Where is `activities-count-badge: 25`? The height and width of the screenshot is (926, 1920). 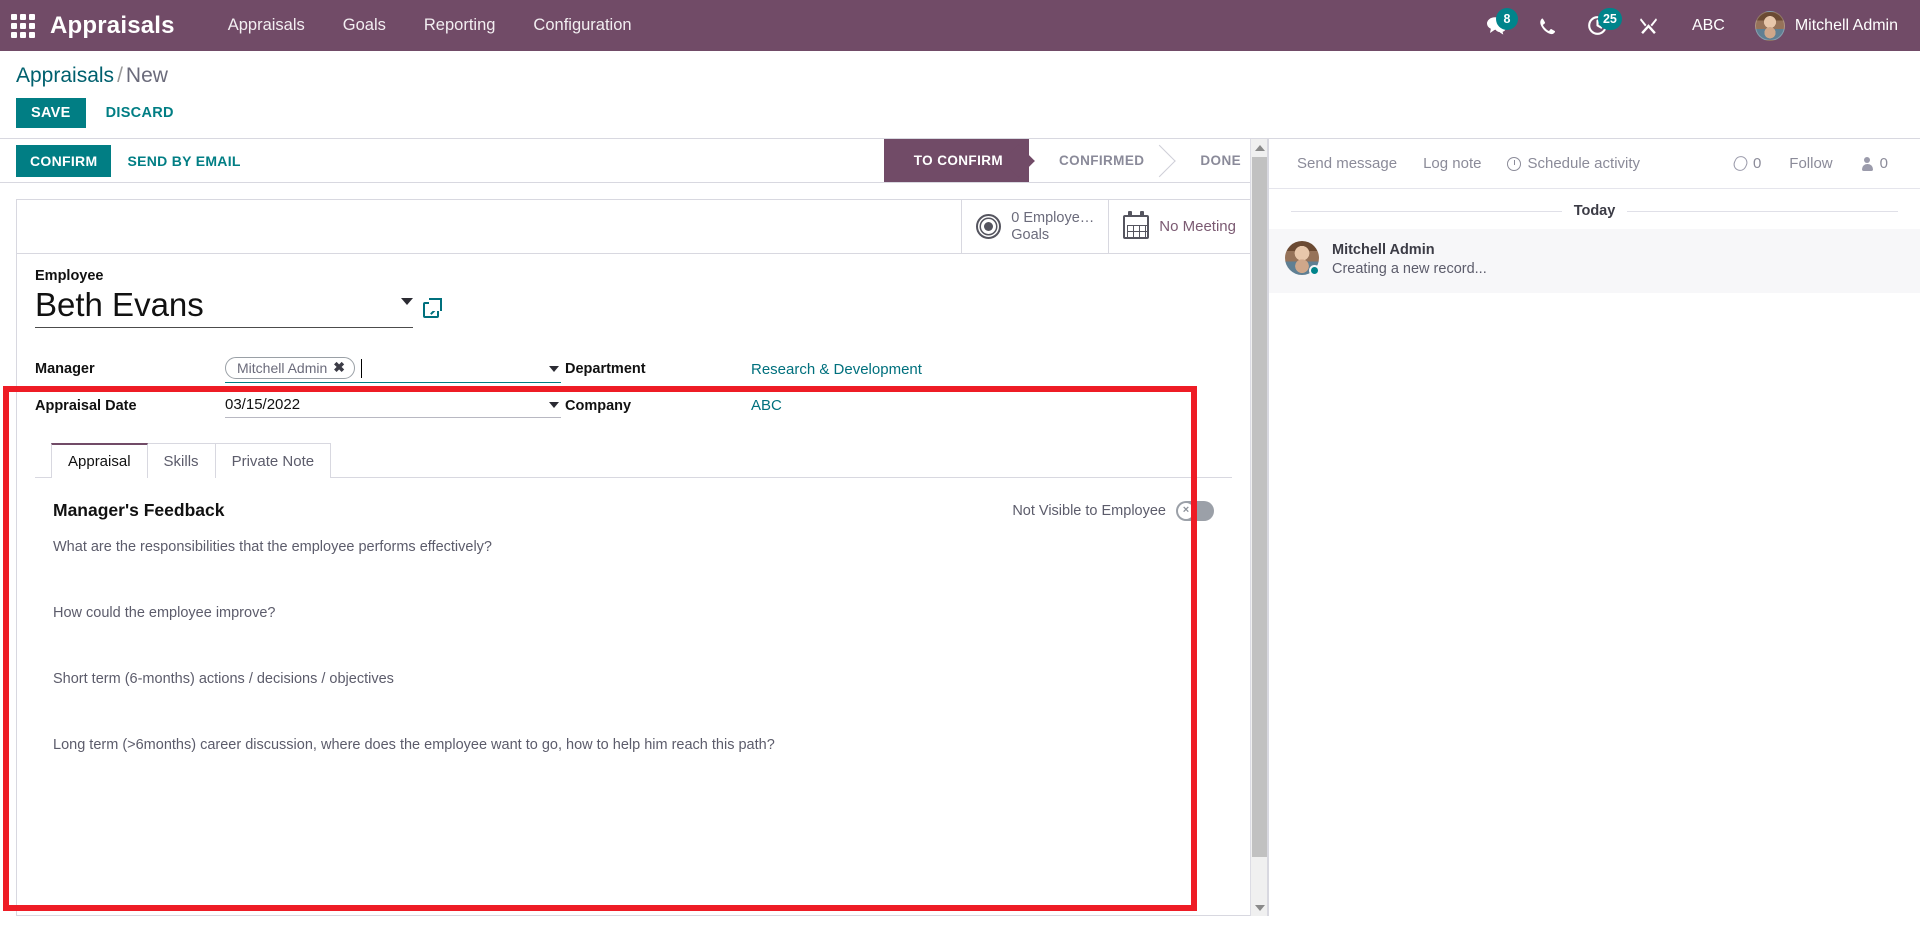
activities-count-badge: 25 is located at coordinates (1609, 19).